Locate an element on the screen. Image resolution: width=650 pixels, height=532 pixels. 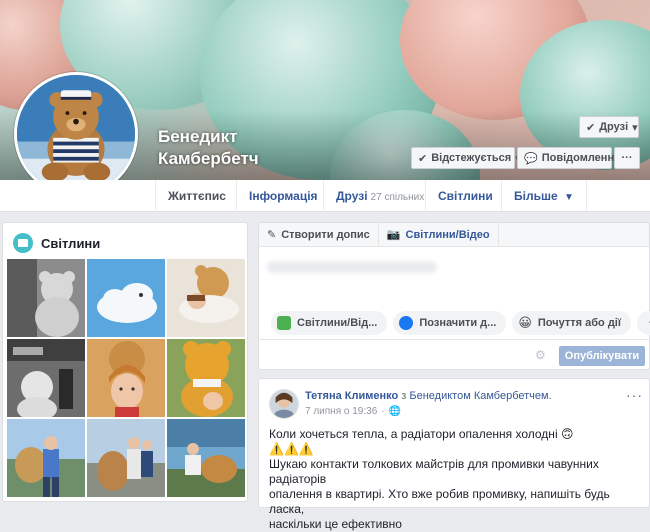
photo-video-tab: 📷 Світлини/Відео is located at coordinates (439, 234).